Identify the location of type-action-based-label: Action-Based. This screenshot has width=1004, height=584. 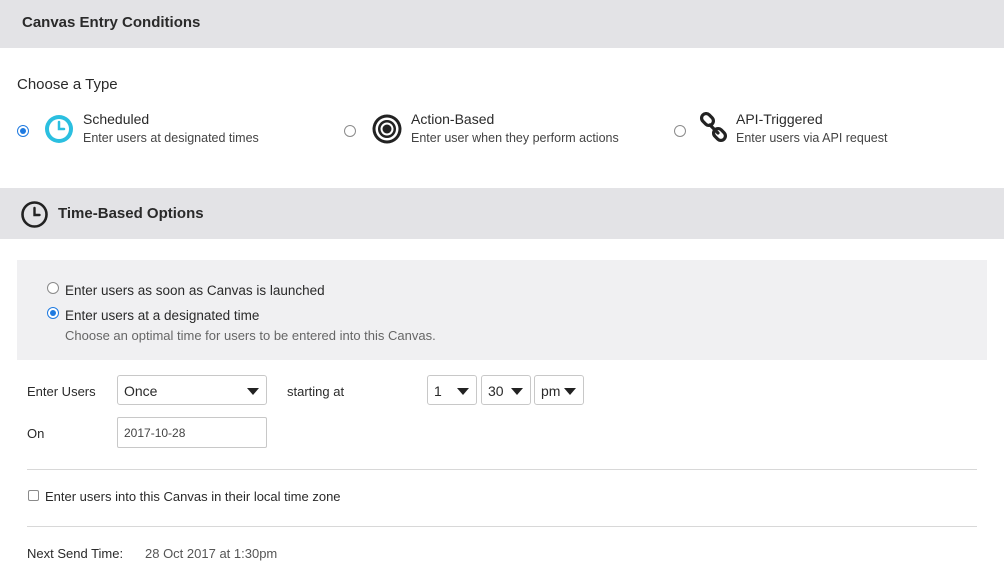
(452, 119).